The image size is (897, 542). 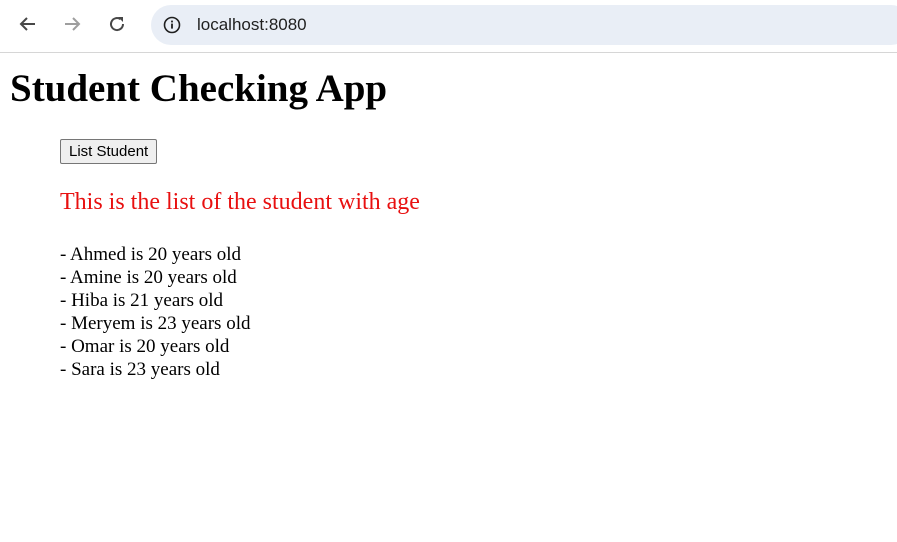 I want to click on list-item: - Ahmed is 20 years old, so click(x=151, y=254).